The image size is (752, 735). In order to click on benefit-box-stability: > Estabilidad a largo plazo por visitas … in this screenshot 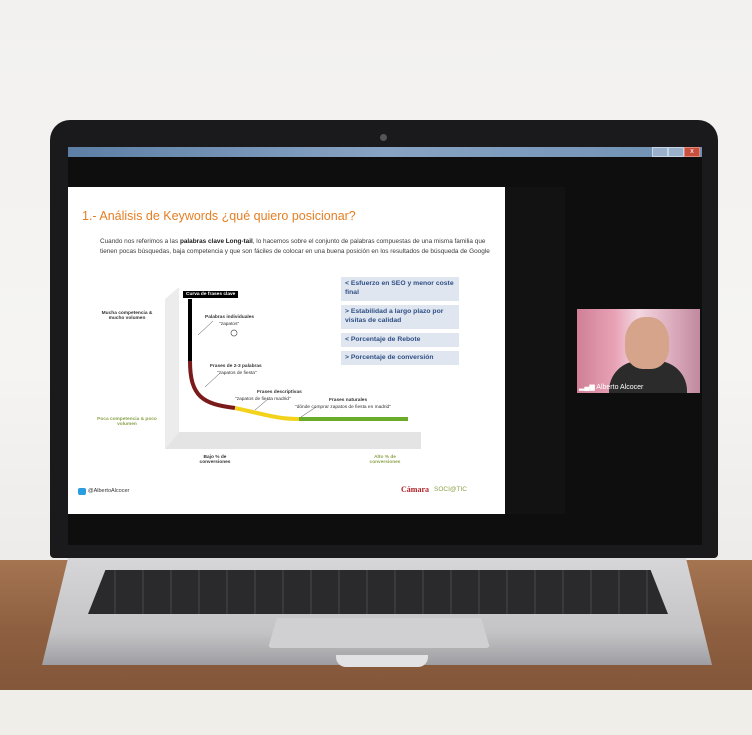, I will do `click(400, 317)`.